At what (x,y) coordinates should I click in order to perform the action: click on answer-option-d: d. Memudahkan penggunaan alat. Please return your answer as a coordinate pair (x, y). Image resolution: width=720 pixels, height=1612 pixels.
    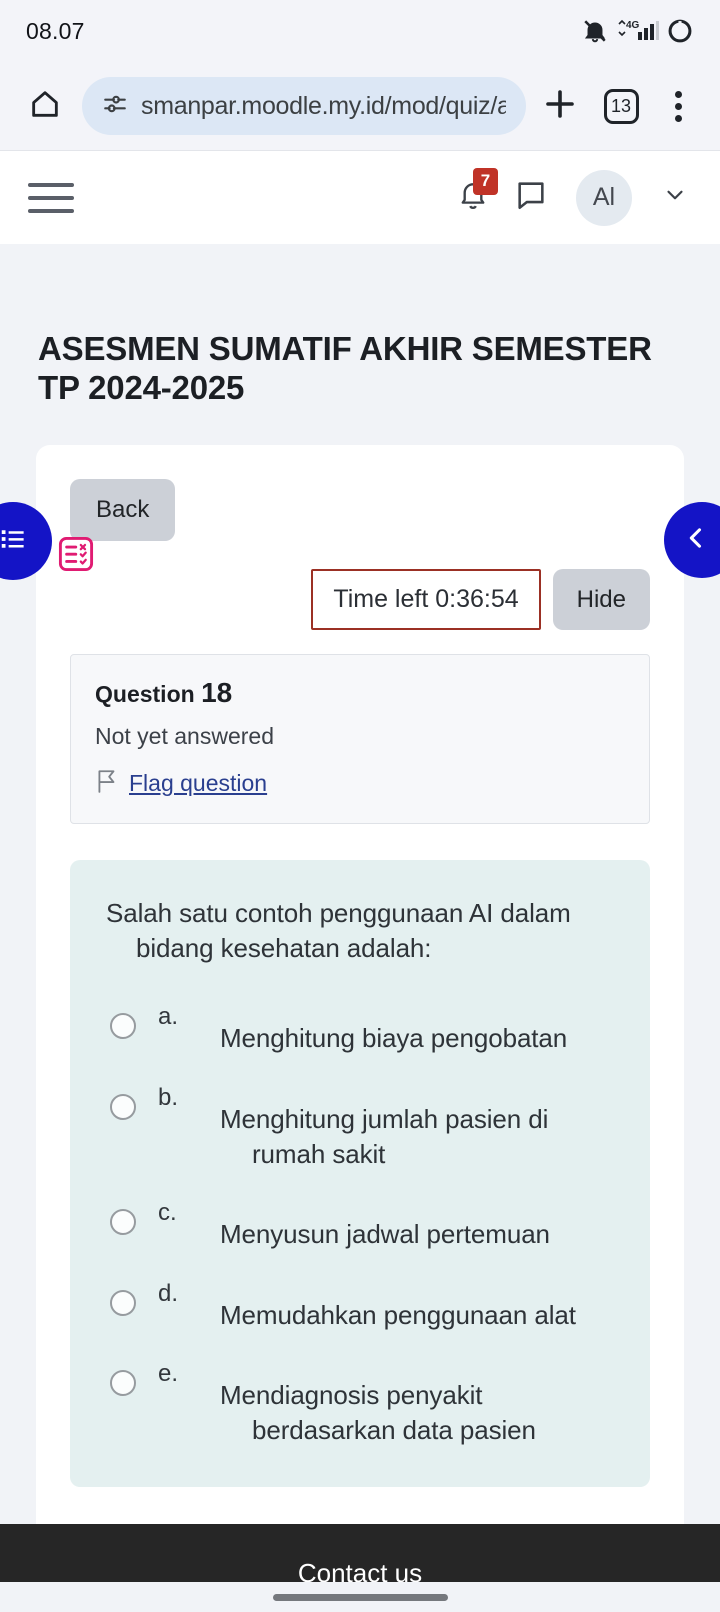
    Looking at the image, I should click on (360, 1305).